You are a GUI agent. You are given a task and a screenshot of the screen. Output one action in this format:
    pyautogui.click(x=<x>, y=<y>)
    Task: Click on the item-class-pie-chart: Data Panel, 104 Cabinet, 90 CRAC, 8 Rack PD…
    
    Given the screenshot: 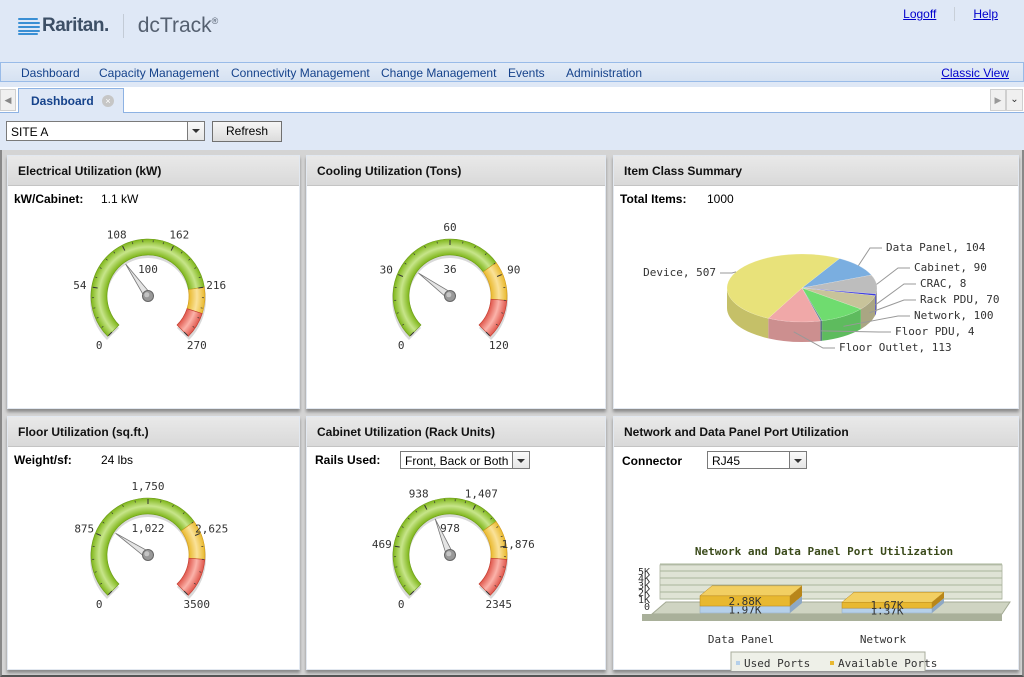 What is the action you would take?
    pyautogui.click(x=821, y=297)
    